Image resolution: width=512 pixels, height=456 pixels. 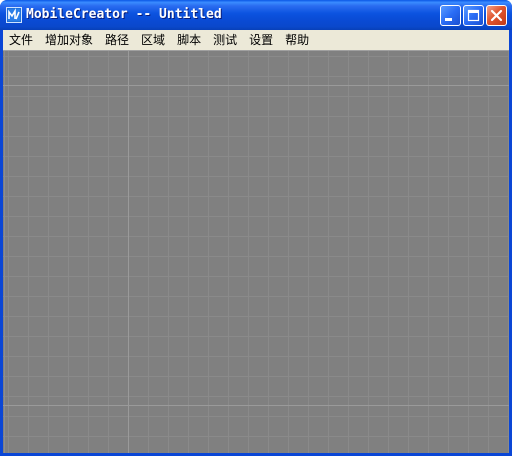 I want to click on close-icon, so click(x=496, y=15).